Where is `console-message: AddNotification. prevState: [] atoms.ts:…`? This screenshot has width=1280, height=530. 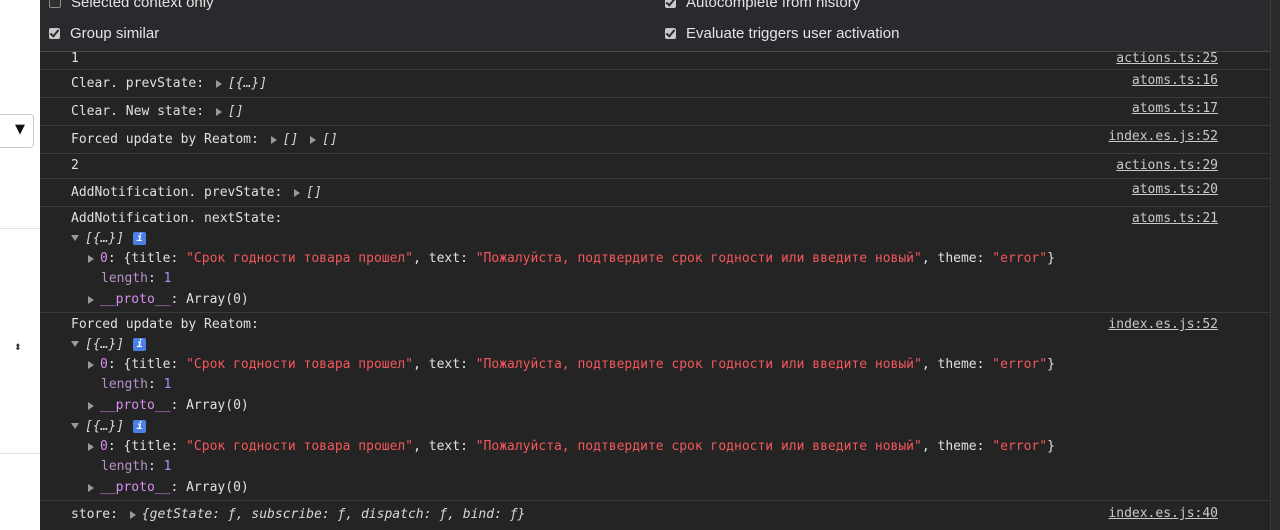 console-message: AddNotification. prevState: [] atoms.ts:… is located at coordinates (655, 193).